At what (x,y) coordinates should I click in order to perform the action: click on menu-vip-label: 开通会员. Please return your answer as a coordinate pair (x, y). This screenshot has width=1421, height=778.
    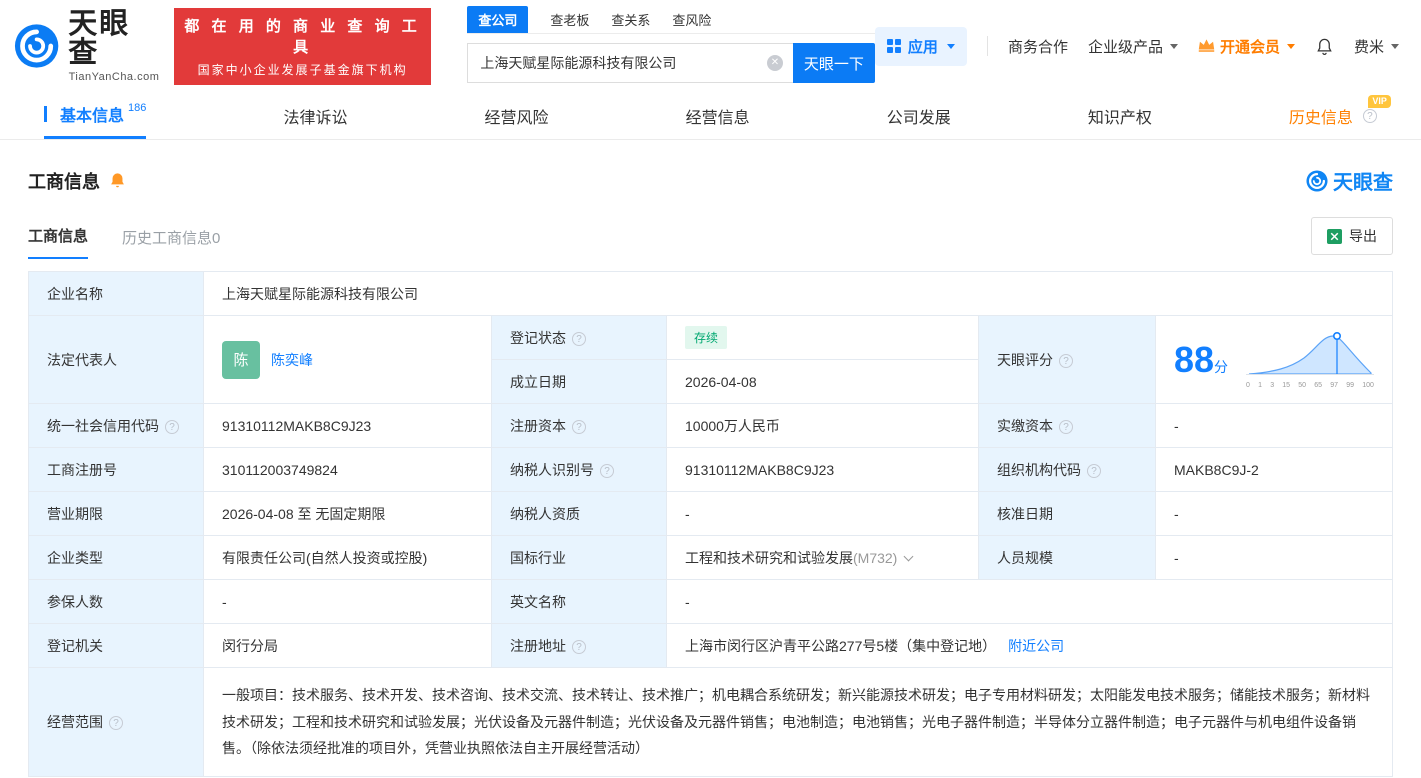
    Looking at the image, I should click on (1249, 47).